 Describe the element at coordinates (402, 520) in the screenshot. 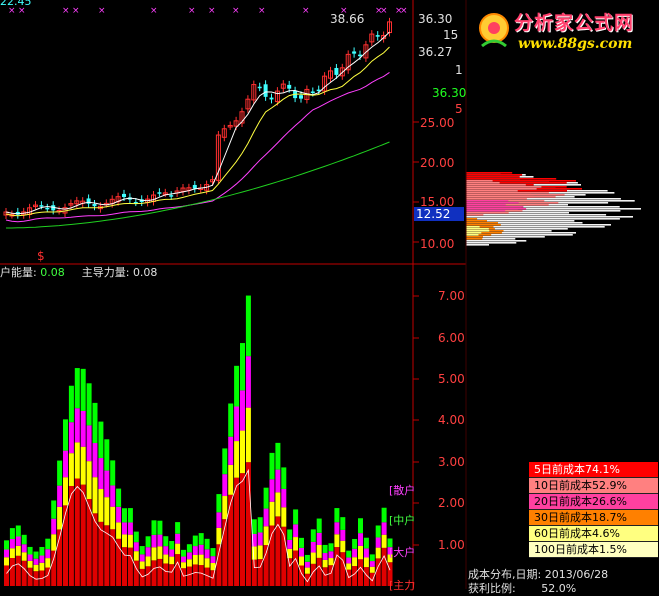

I see `label-mid: [中户` at that location.